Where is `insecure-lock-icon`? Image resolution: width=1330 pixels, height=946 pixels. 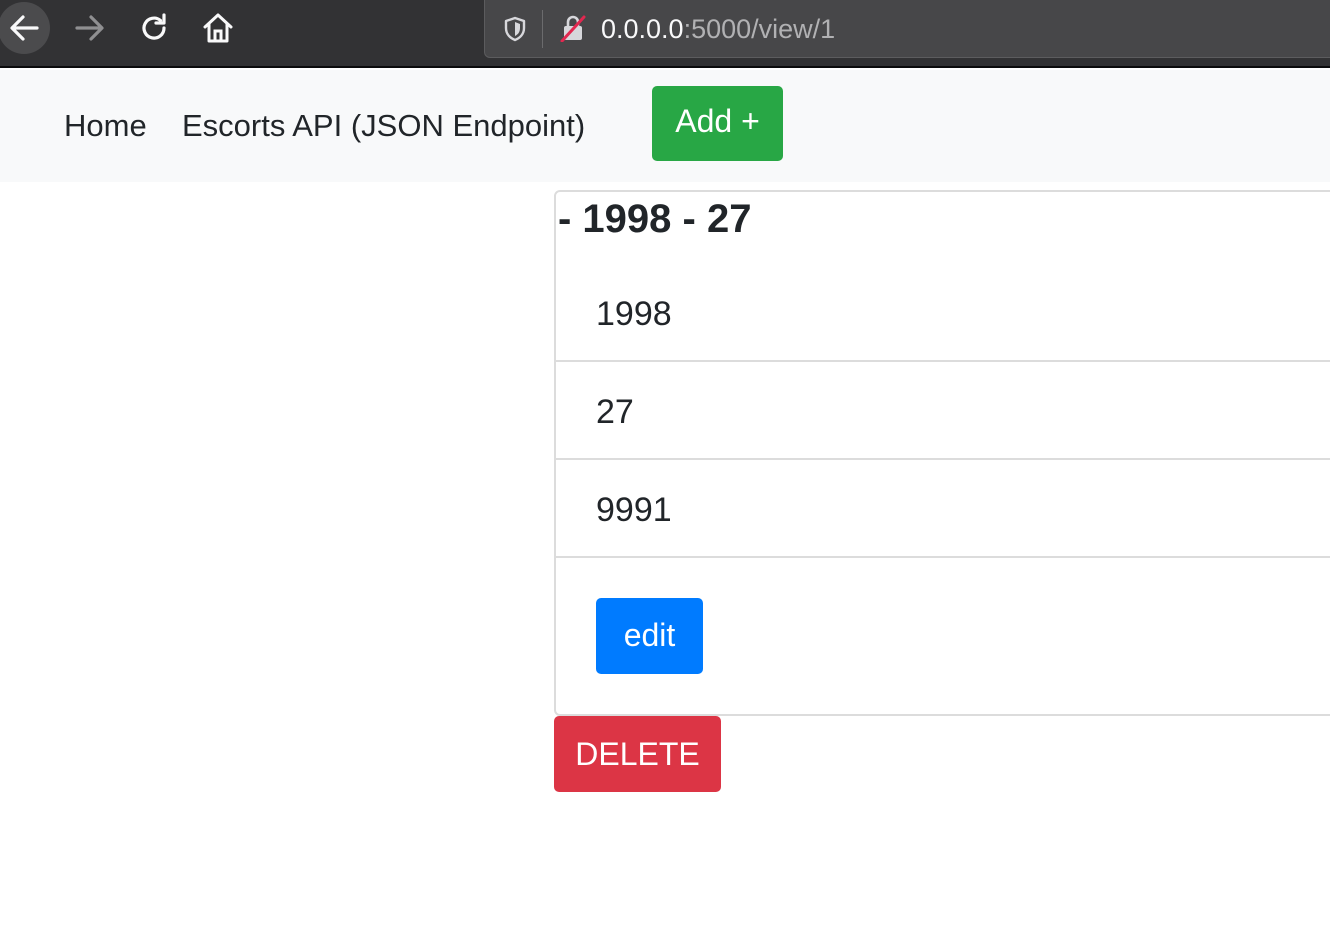
insecure-lock-icon is located at coordinates (573, 28).